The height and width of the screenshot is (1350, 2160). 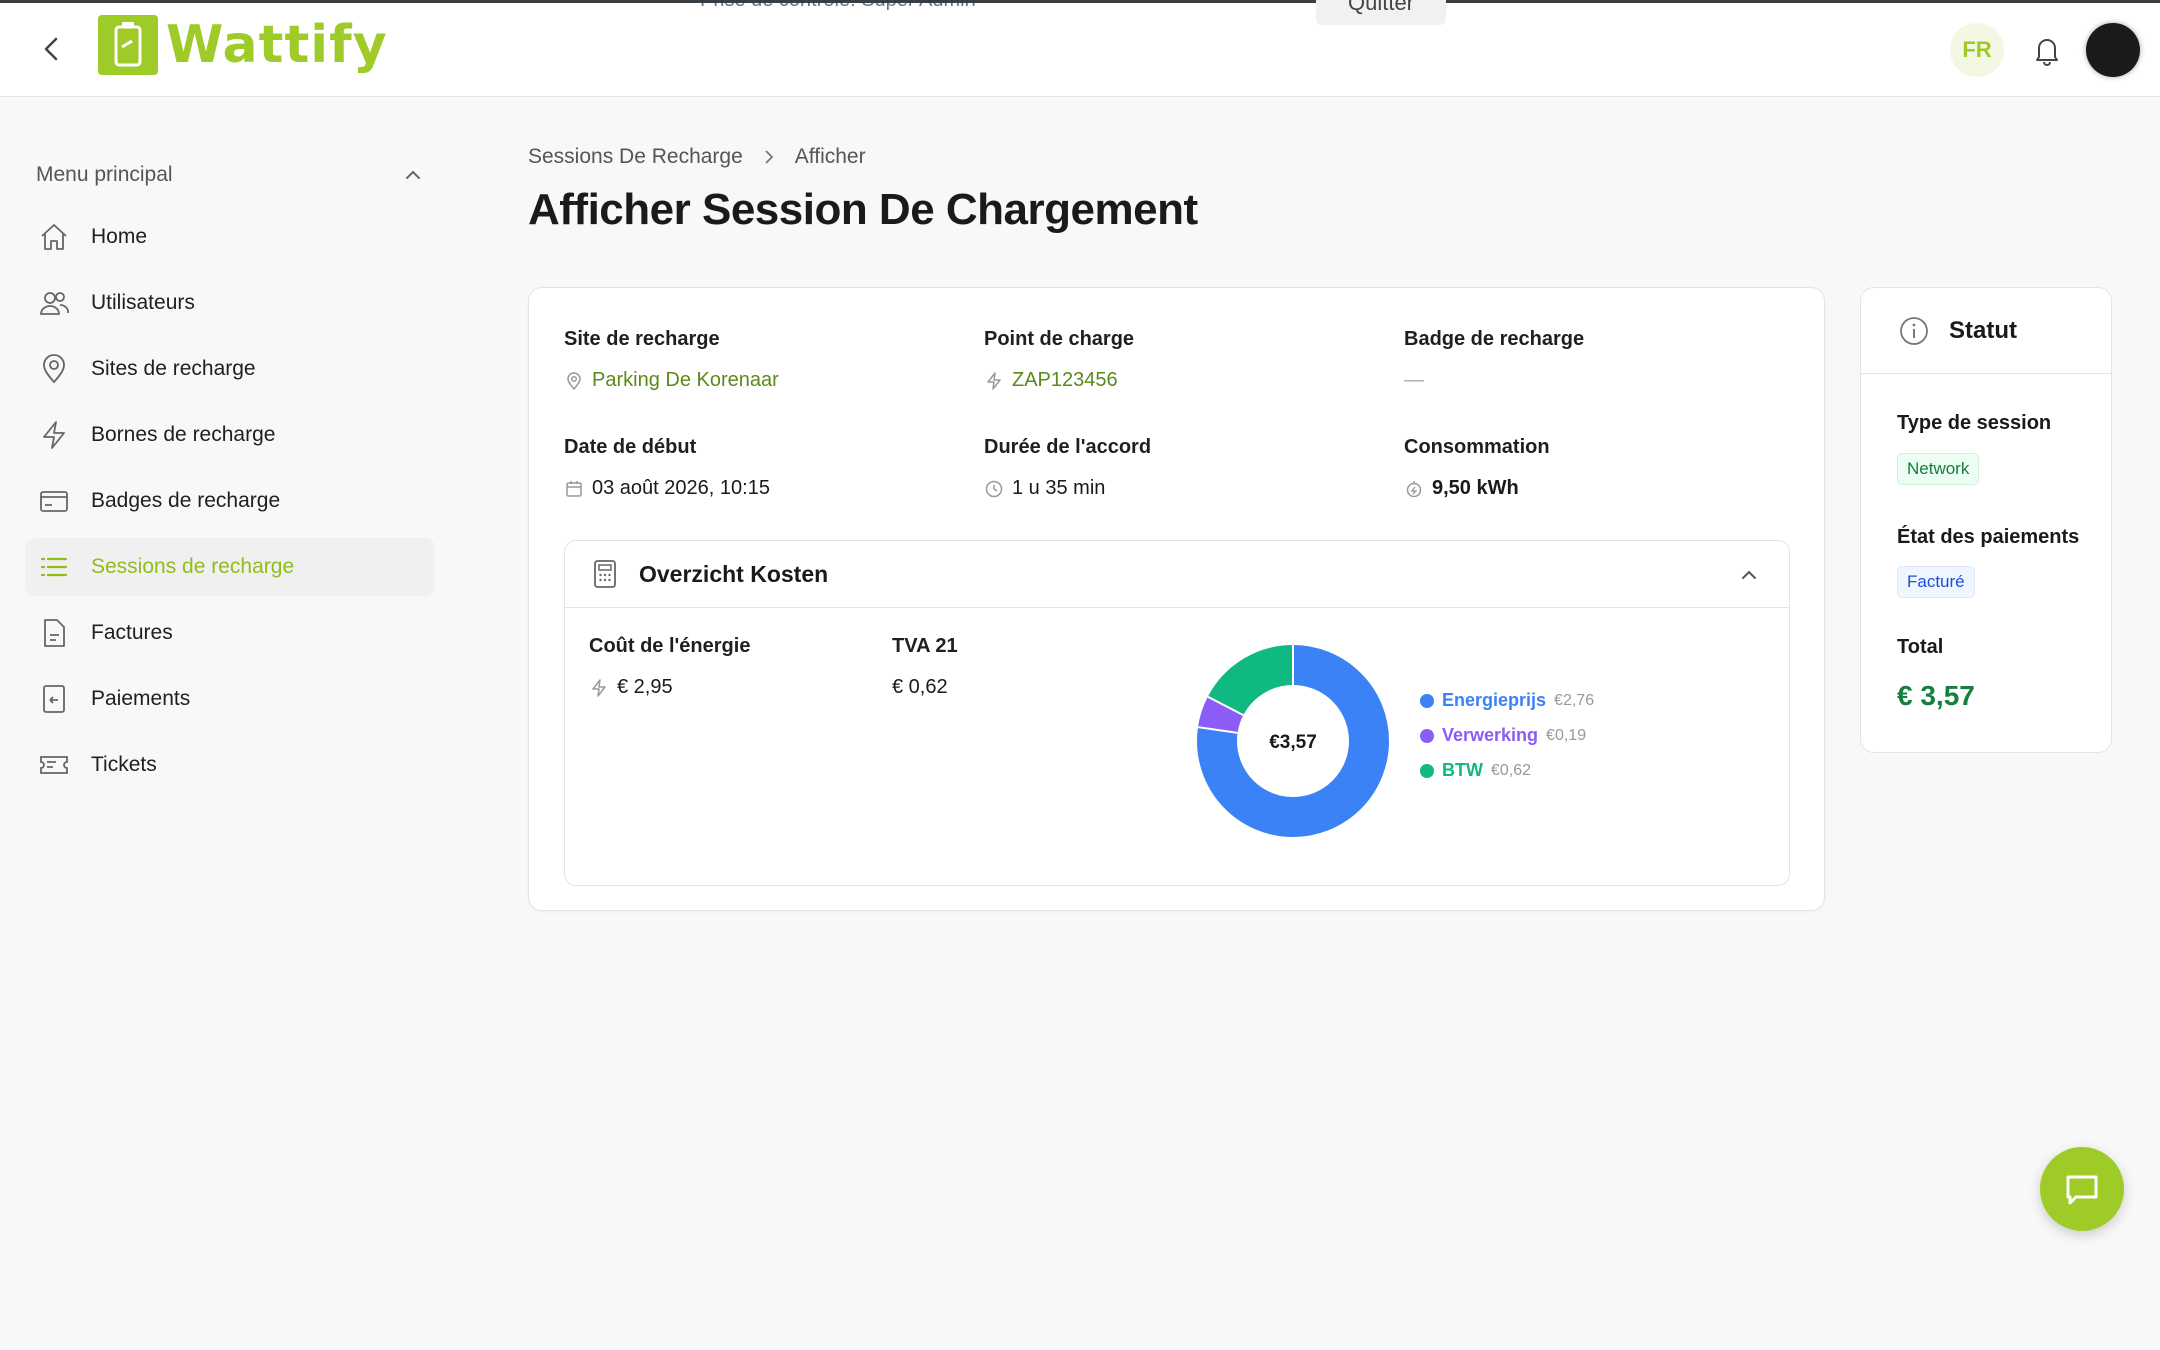 What do you see at coordinates (1067, 468) in the screenshot?
I see `duration-field: Durée de l'accord 1 u 35 min` at bounding box center [1067, 468].